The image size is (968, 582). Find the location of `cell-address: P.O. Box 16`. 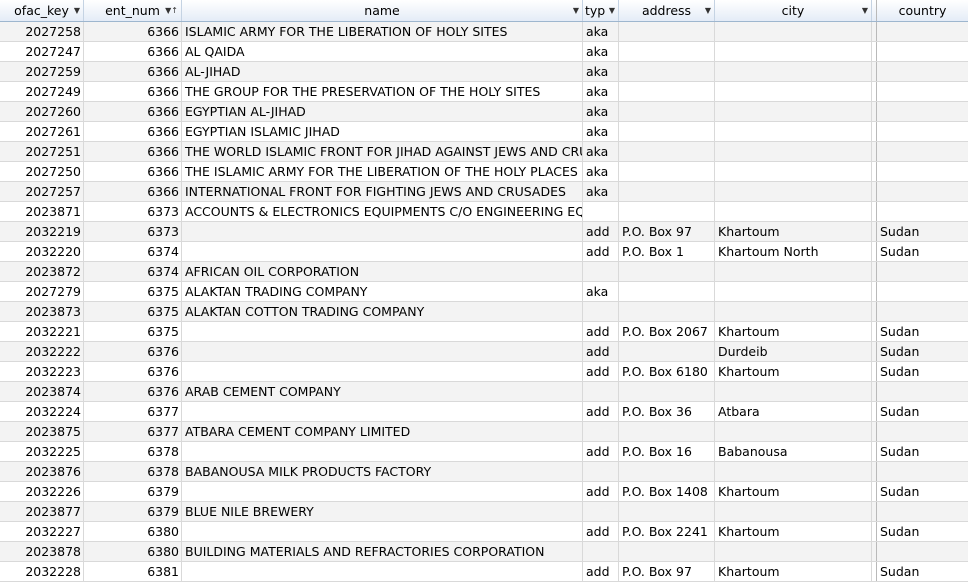

cell-address: P.O. Box 16 is located at coordinates (667, 451).